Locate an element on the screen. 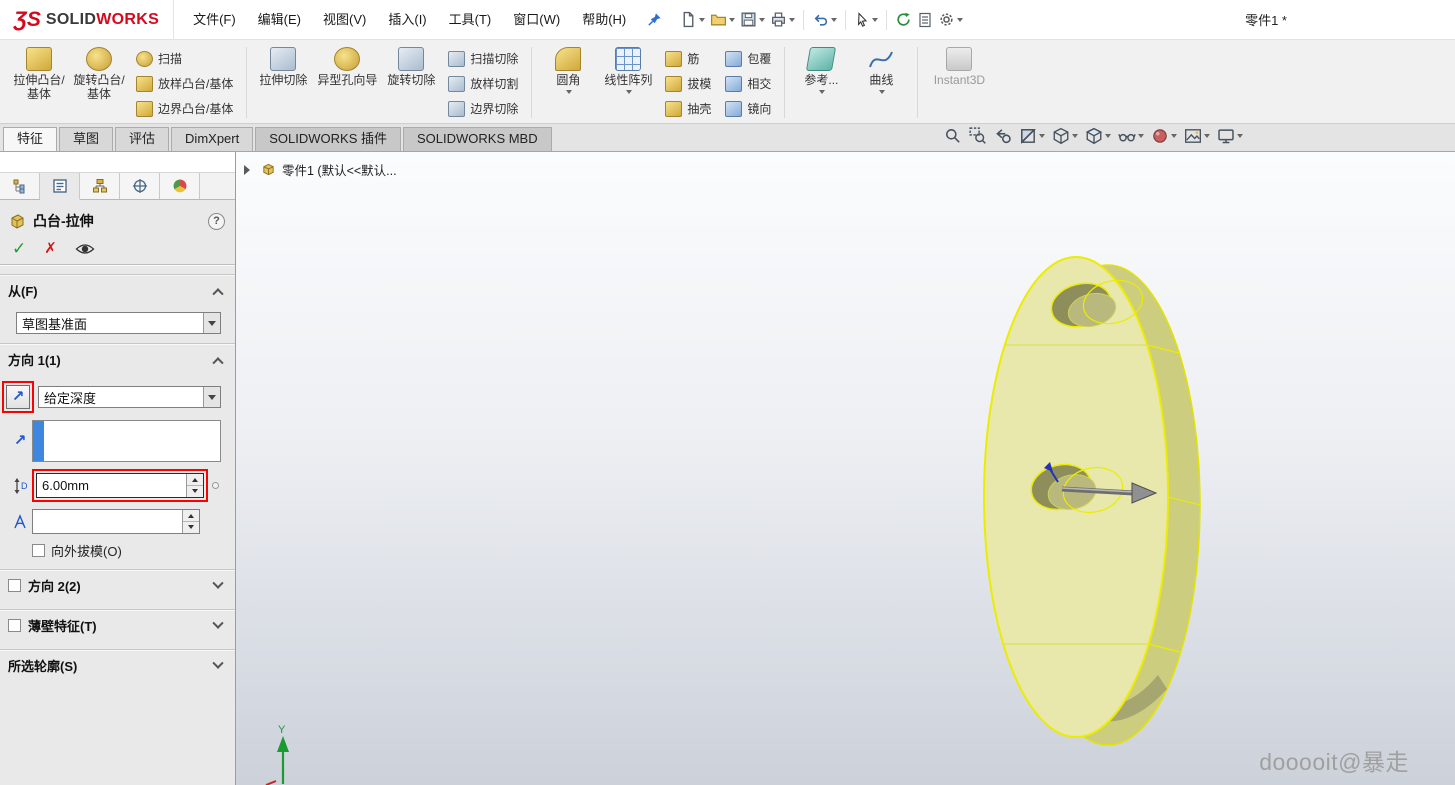  extruded-boss-button: 拉伸凸台/基体 is located at coordinates (39, 72).